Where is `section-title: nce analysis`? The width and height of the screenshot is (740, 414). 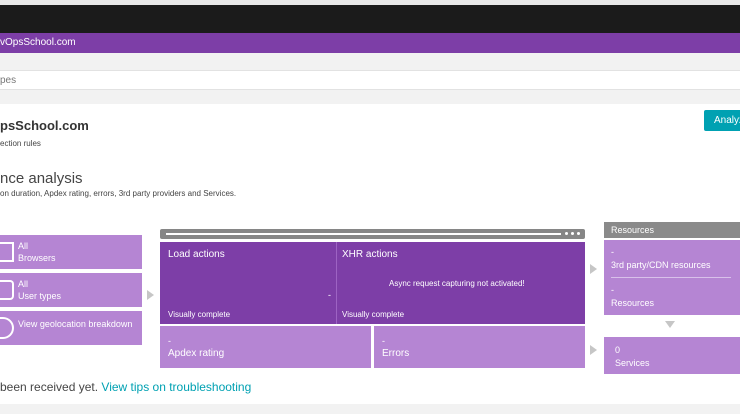 section-title: nce analysis is located at coordinates (41, 178).